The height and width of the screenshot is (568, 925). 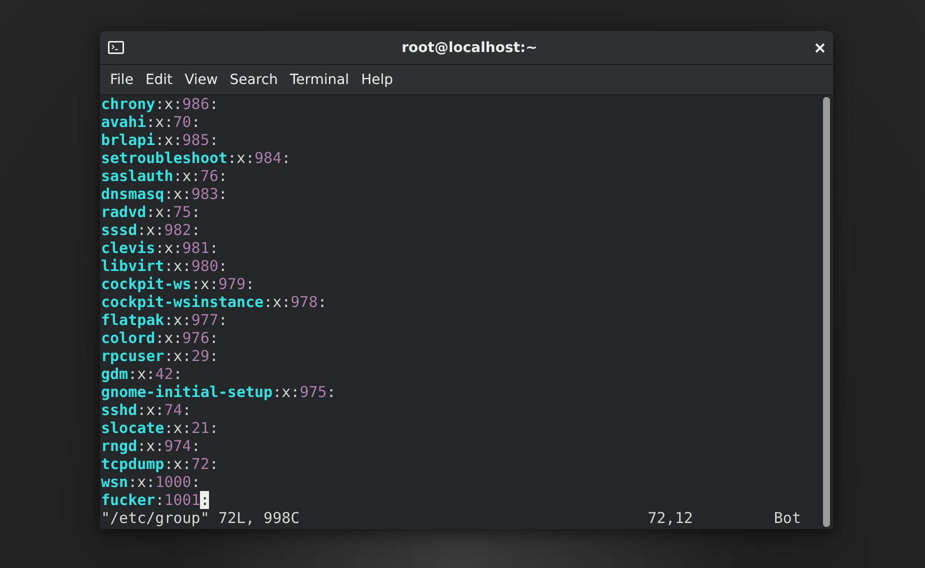 I want to click on terminal-line: flatpak:x:977:, so click(x=164, y=320).